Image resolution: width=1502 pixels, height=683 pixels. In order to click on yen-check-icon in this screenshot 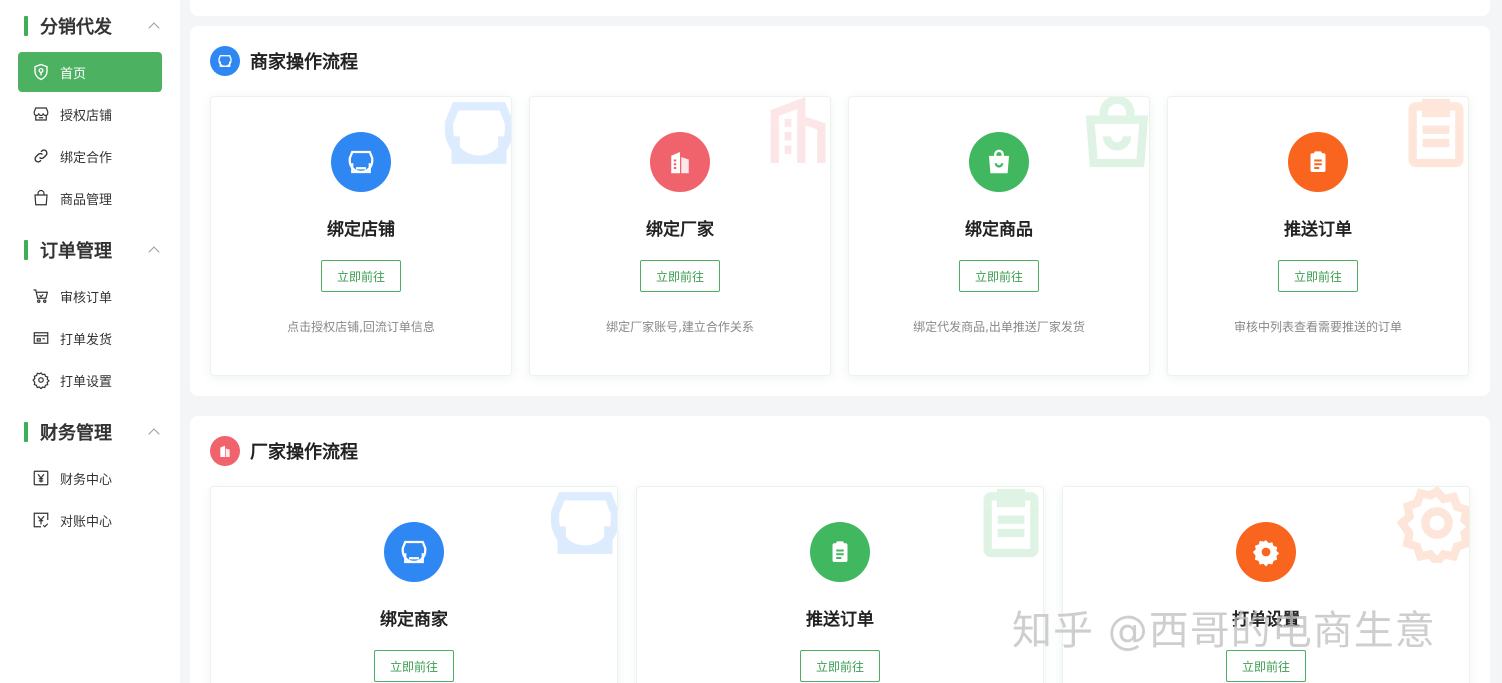, I will do `click(41, 520)`.